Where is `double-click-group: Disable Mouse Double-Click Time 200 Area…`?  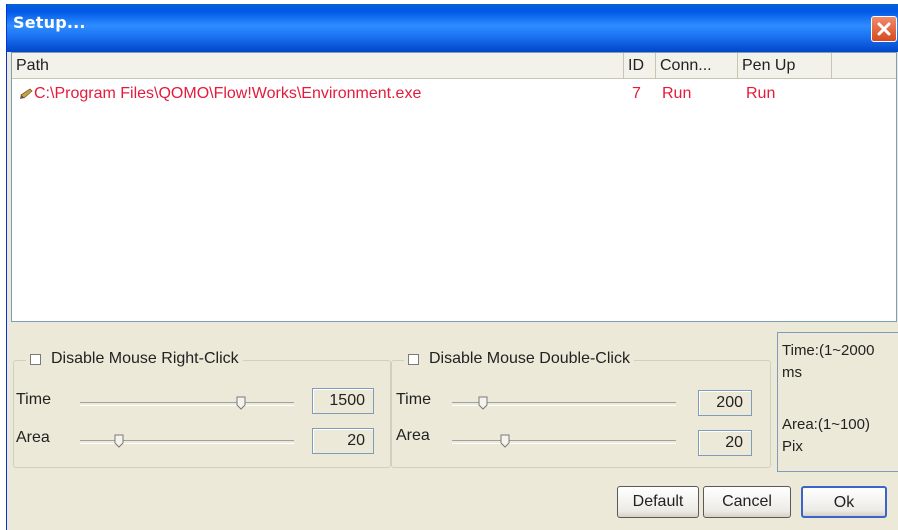
double-click-group: Disable Mouse Double-Click Time 200 Area… is located at coordinates (581, 409).